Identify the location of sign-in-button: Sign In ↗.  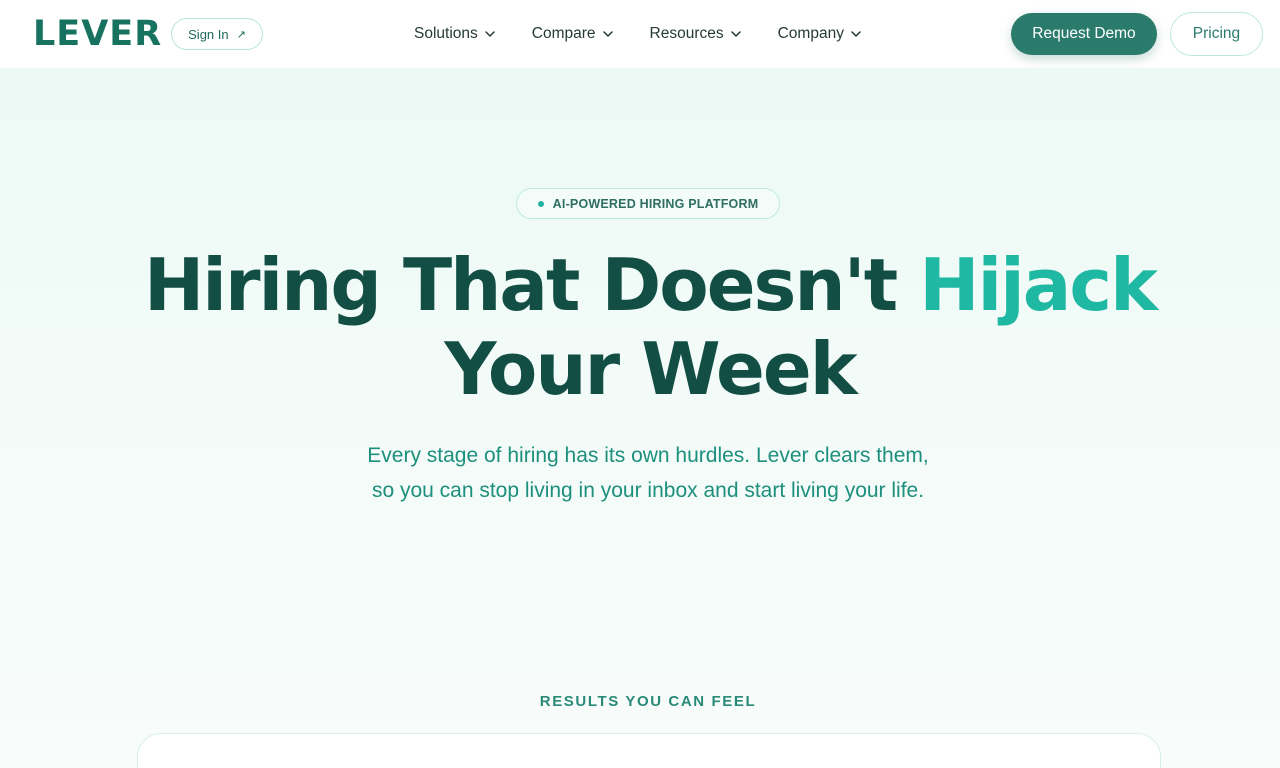
(217, 34).